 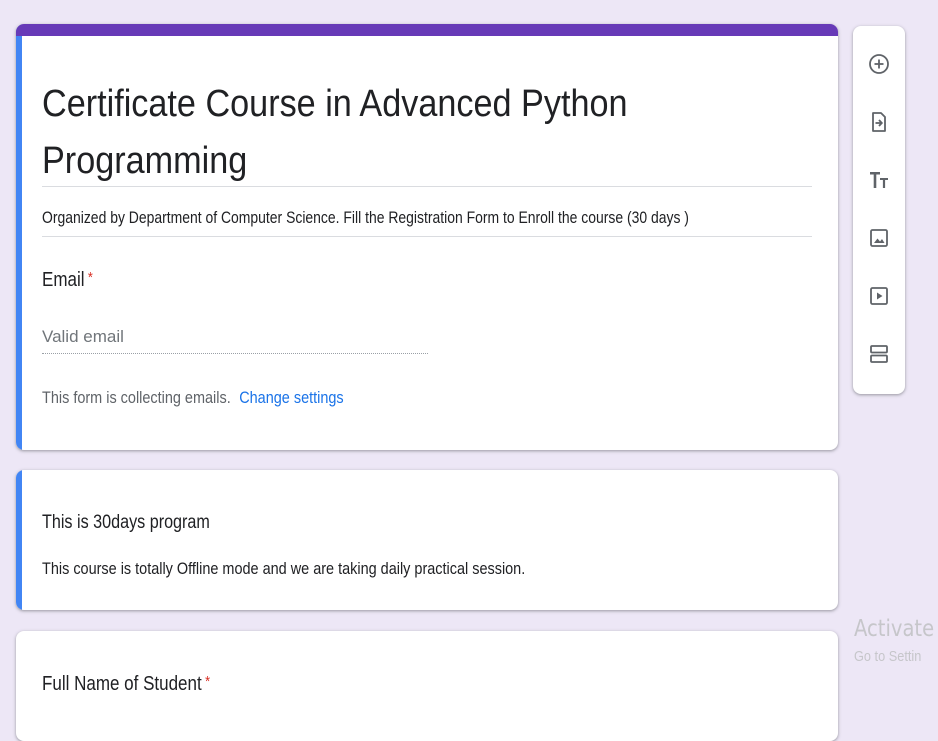 I want to click on add-title-icon, so click(x=879, y=180).